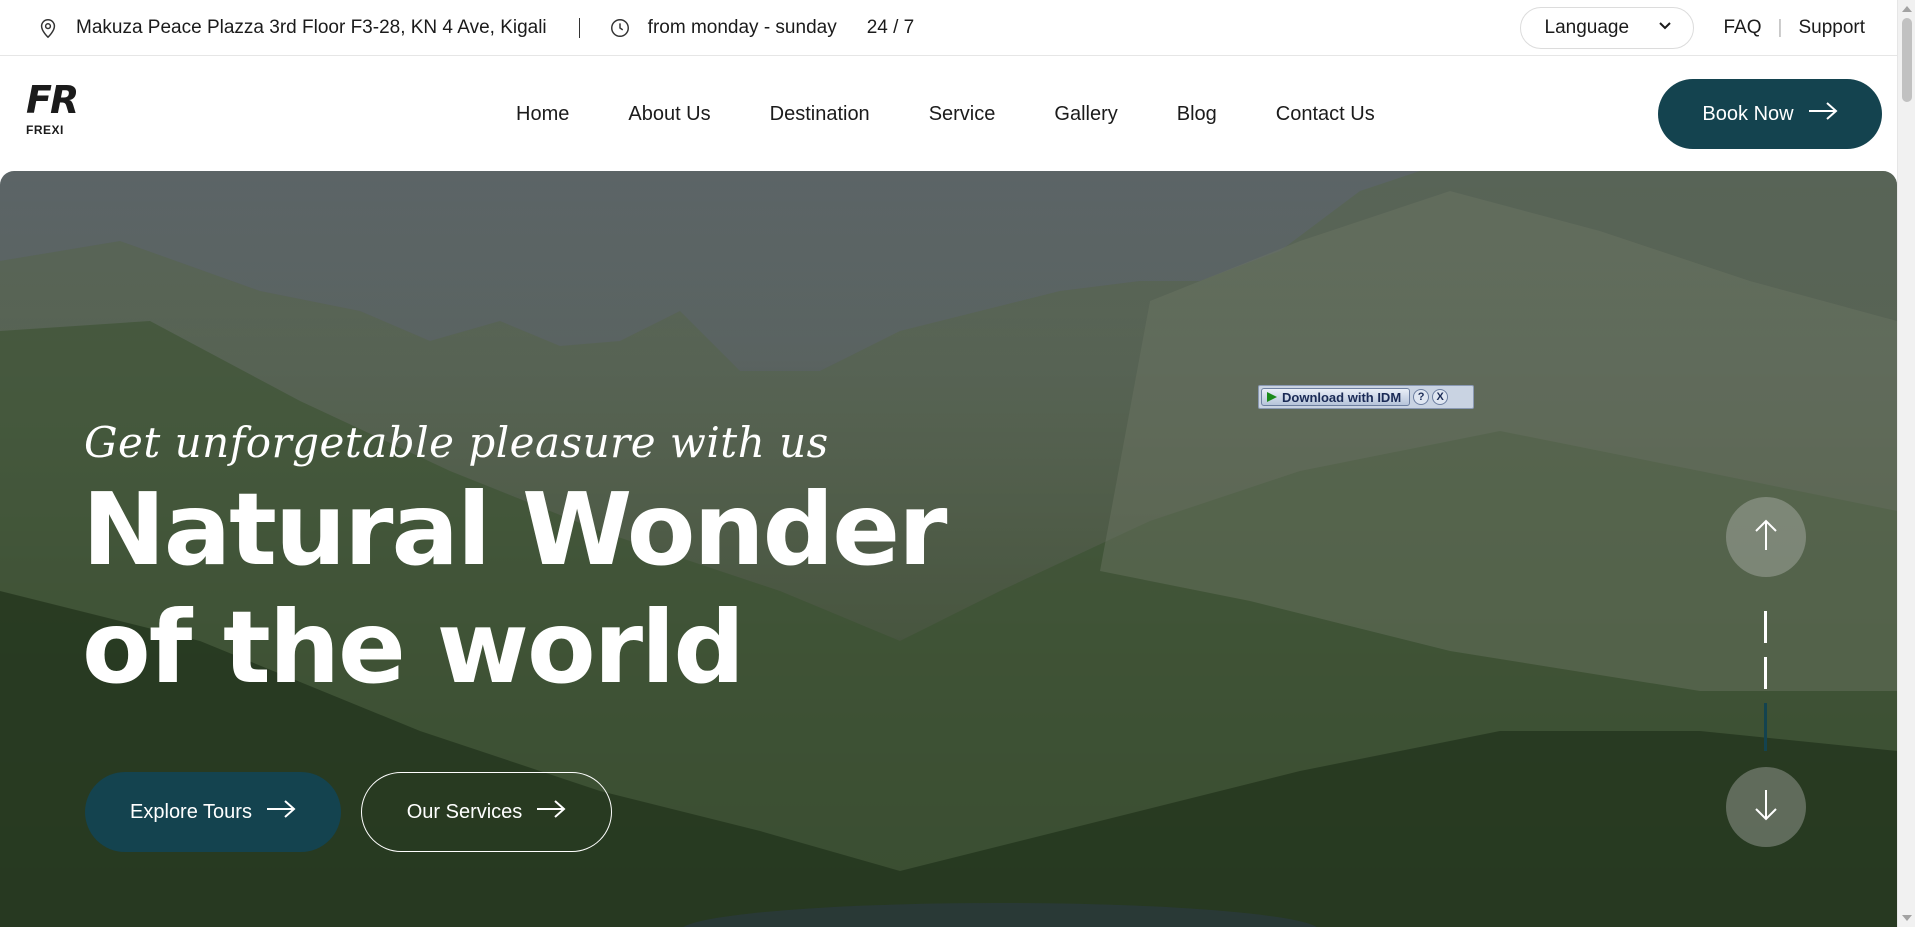 Image resolution: width=1915 pixels, height=927 pixels. I want to click on book-now-label: Book Now, so click(1748, 113).